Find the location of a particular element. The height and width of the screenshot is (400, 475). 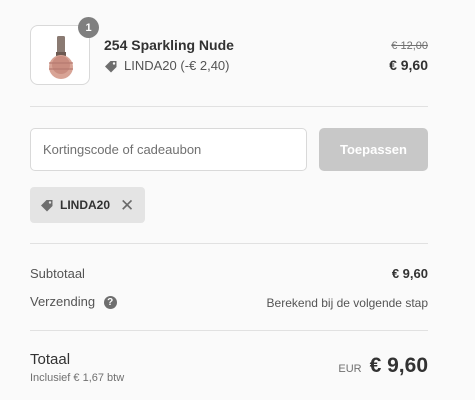

total-price: EUR € 9,60 is located at coordinates (383, 366).